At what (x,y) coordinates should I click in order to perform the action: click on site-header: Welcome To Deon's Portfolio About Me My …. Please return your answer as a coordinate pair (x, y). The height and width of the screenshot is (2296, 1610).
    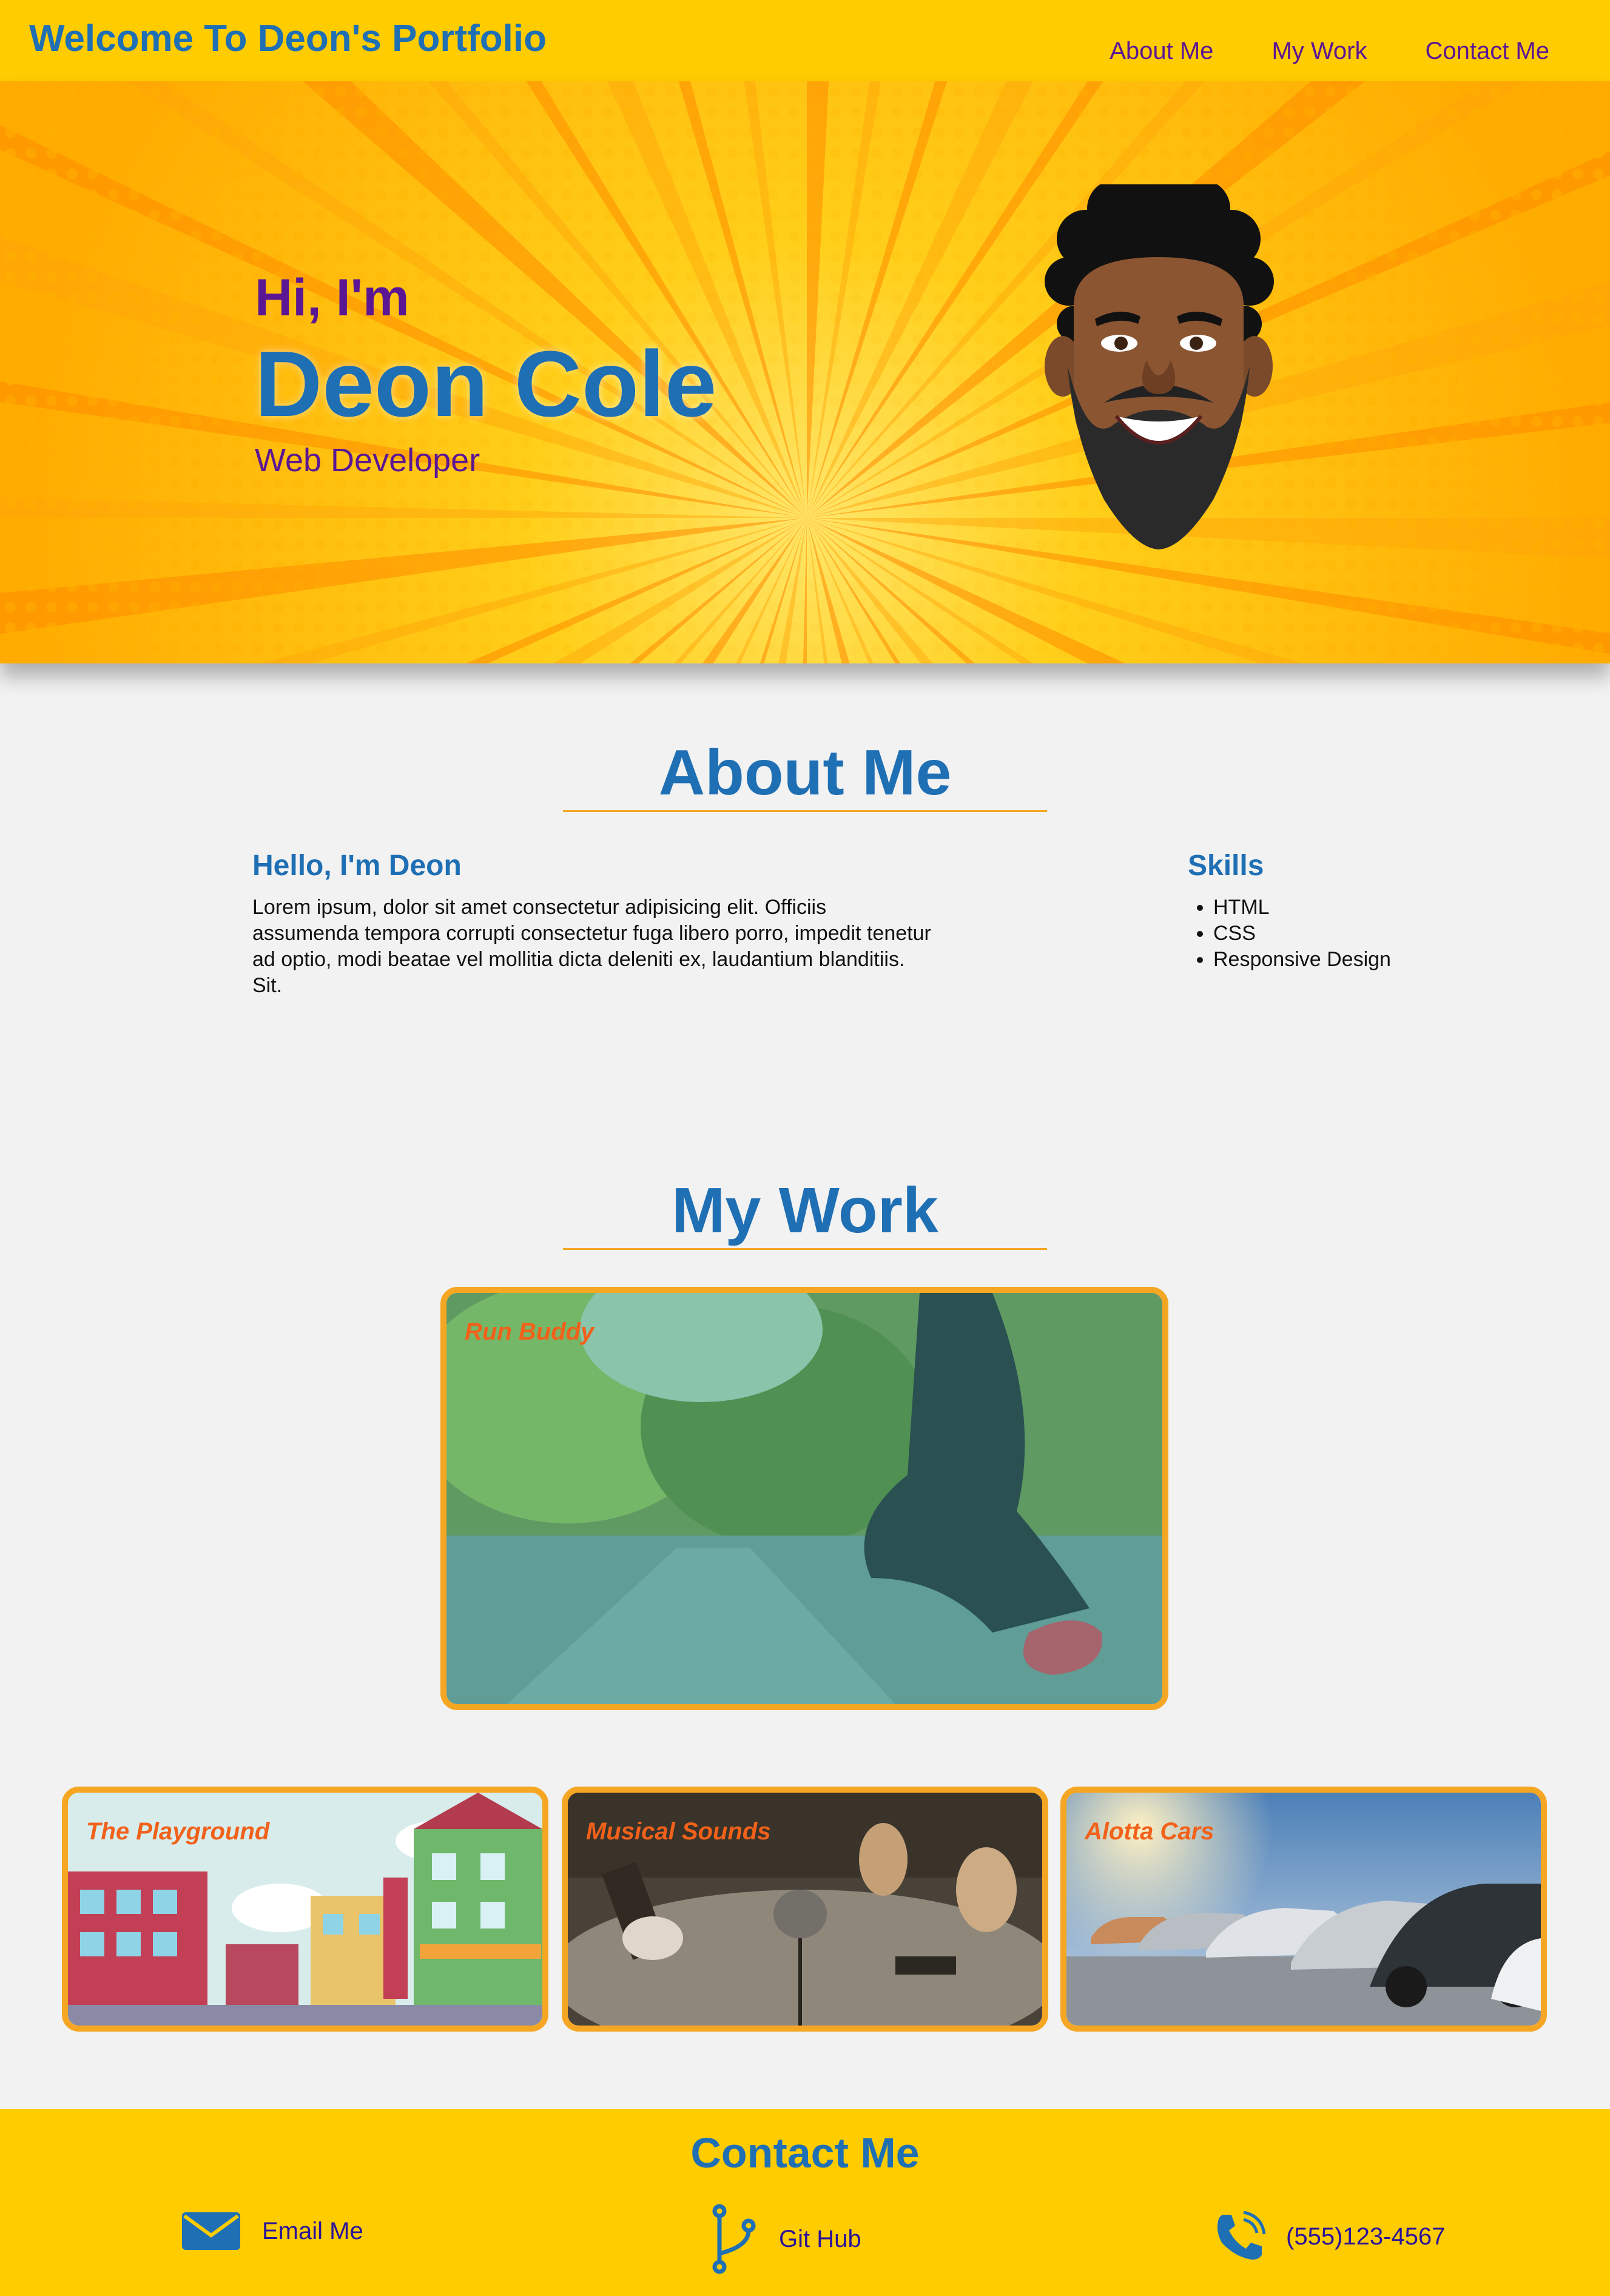
    Looking at the image, I should click on (805, 40).